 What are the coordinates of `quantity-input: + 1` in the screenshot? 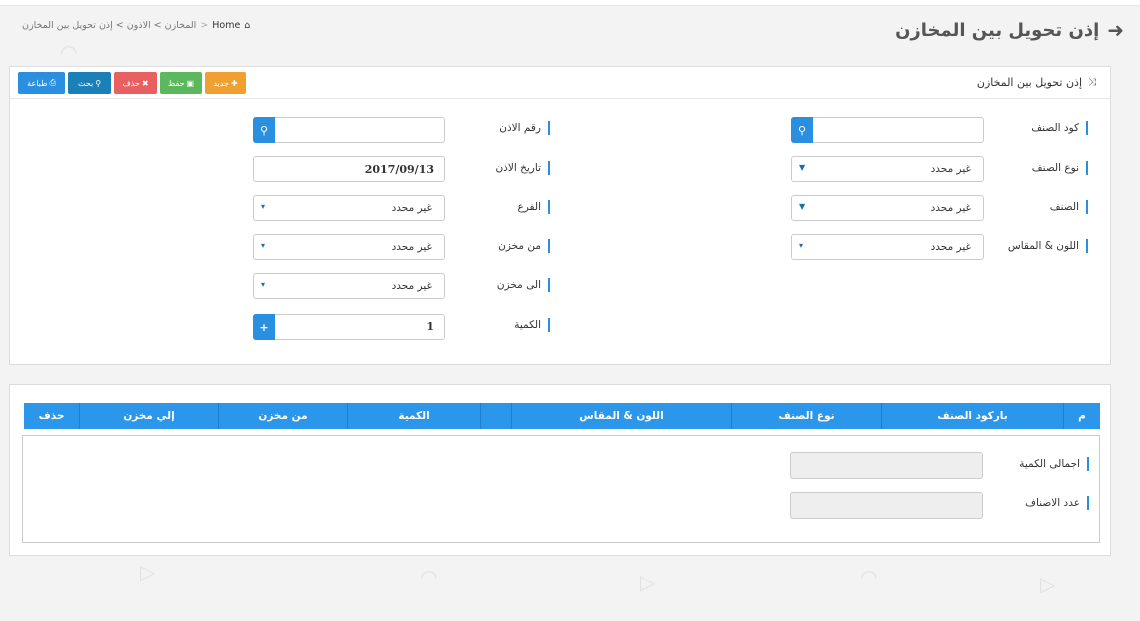 It's located at (349, 327).